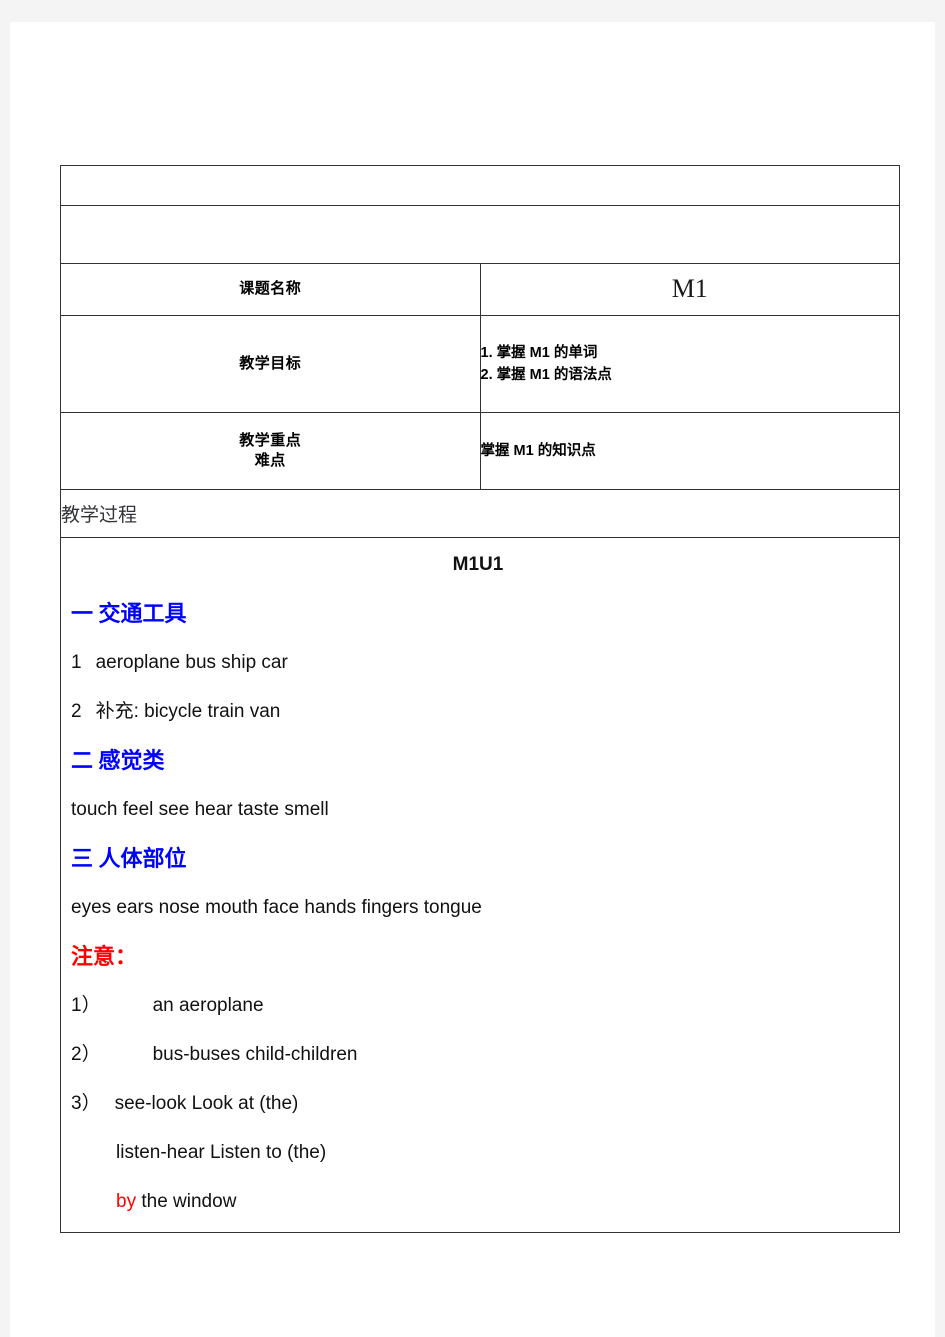 Image resolution: width=945 pixels, height=1337 pixels. I want to click on table-row-goal: 教学目标 1. 掌握 M1 的单词 2. 掌握 M1 的语法点, so click(480, 364).